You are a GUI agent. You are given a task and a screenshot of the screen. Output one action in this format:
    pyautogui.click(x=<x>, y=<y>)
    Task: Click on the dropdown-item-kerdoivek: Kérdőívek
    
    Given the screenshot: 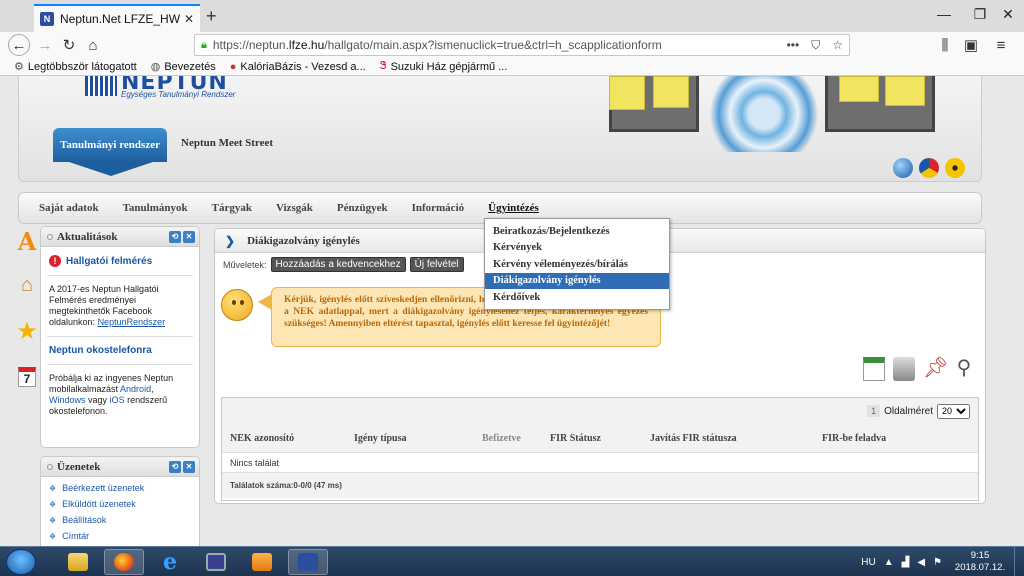 What is the action you would take?
    pyautogui.click(x=577, y=297)
    